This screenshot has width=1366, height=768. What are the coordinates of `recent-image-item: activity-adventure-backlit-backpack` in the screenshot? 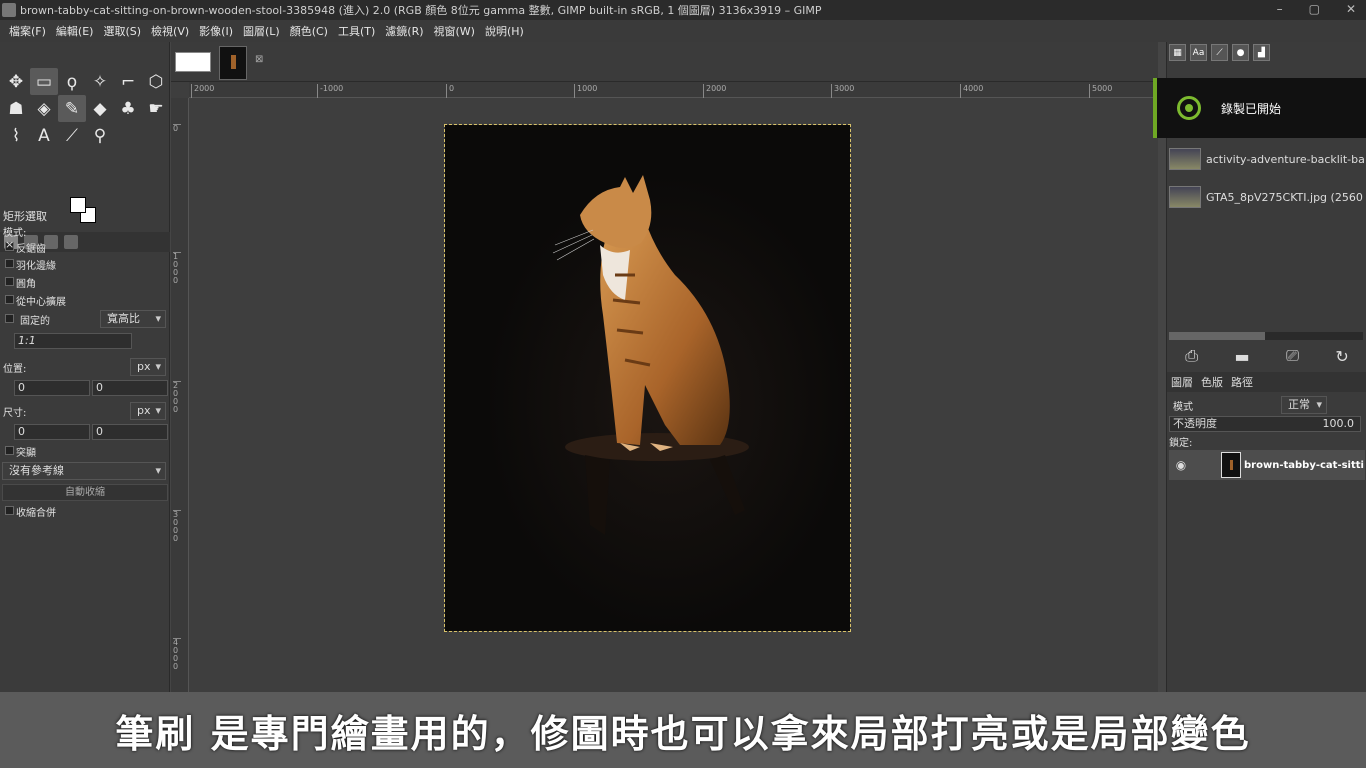 It's located at (1267, 159).